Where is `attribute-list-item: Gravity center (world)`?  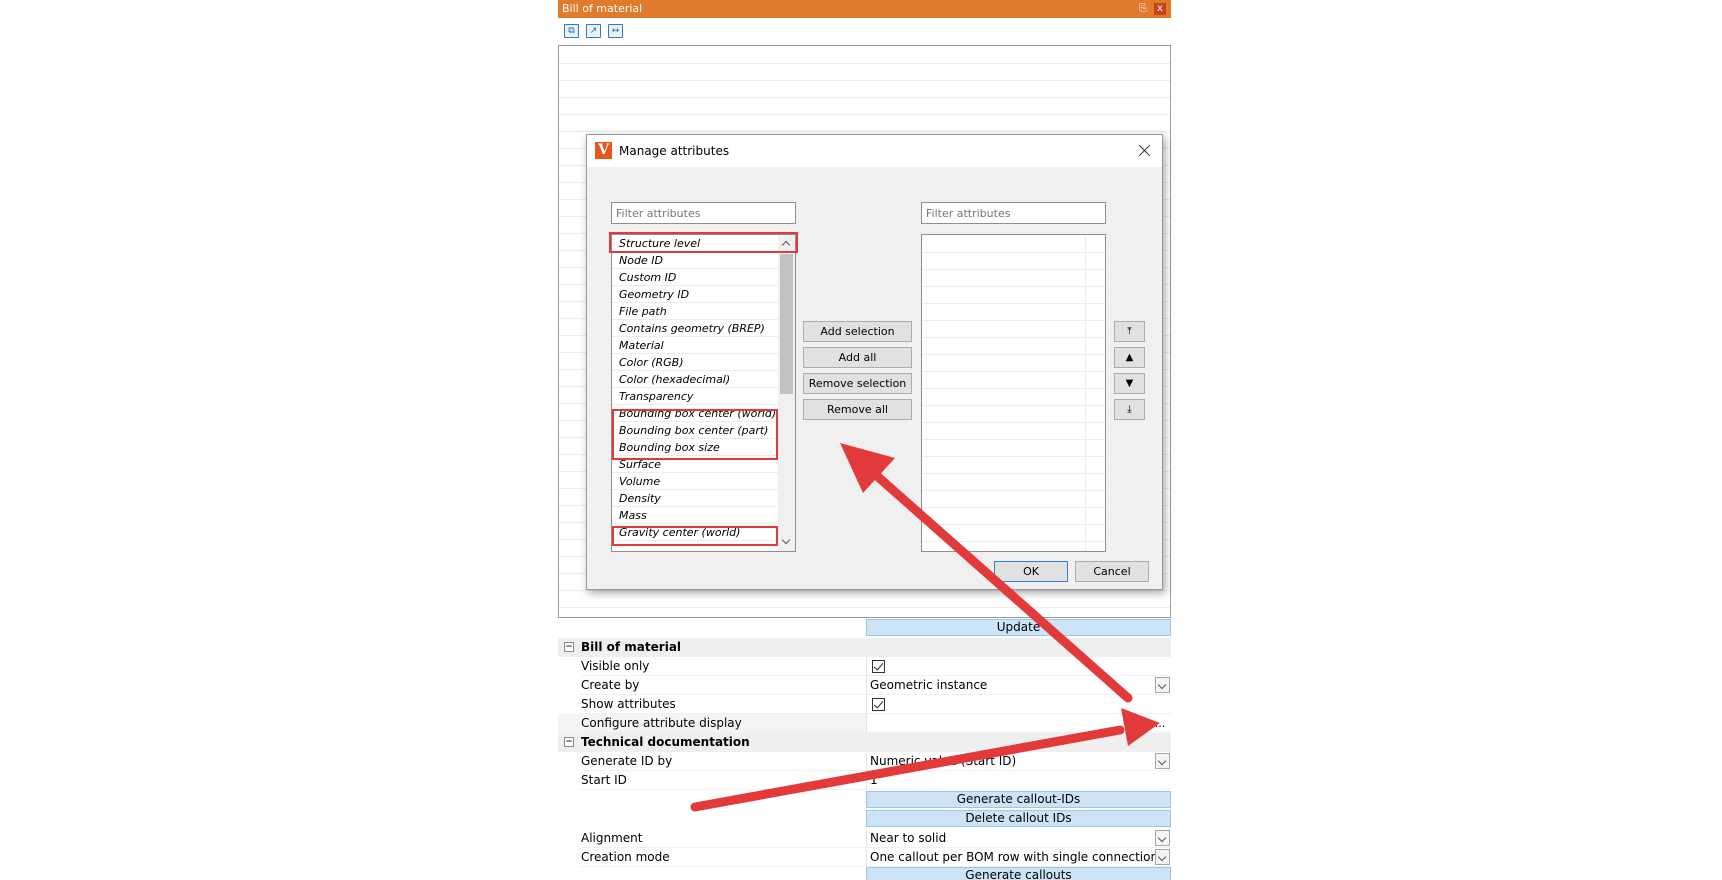 attribute-list-item: Gravity center (world) is located at coordinates (695, 532).